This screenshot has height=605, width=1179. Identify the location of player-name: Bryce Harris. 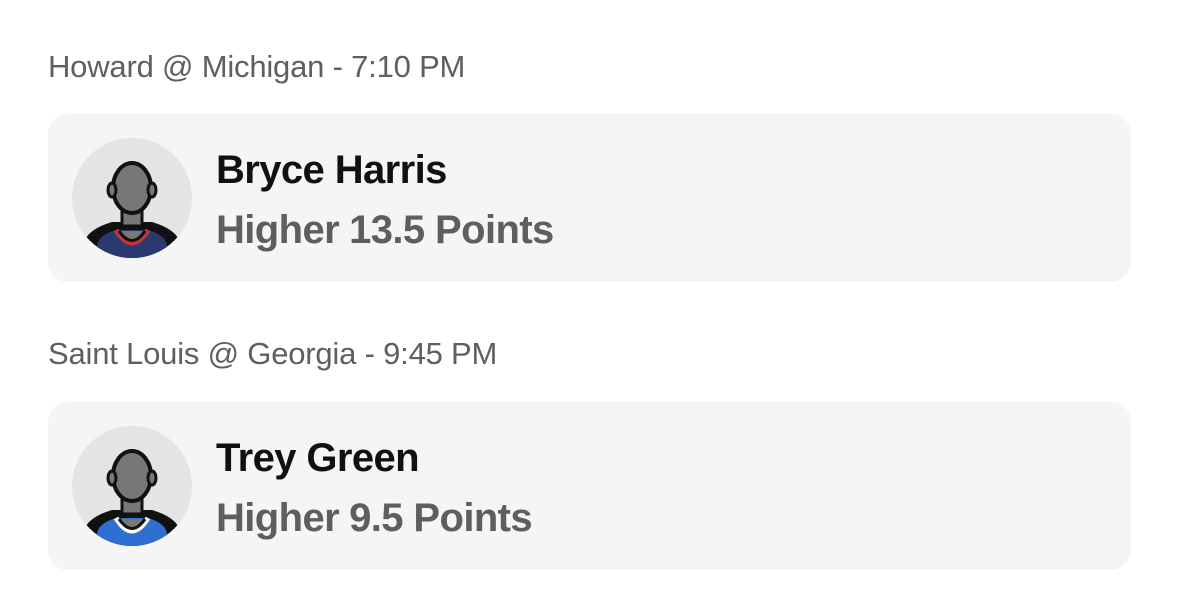
(331, 170).